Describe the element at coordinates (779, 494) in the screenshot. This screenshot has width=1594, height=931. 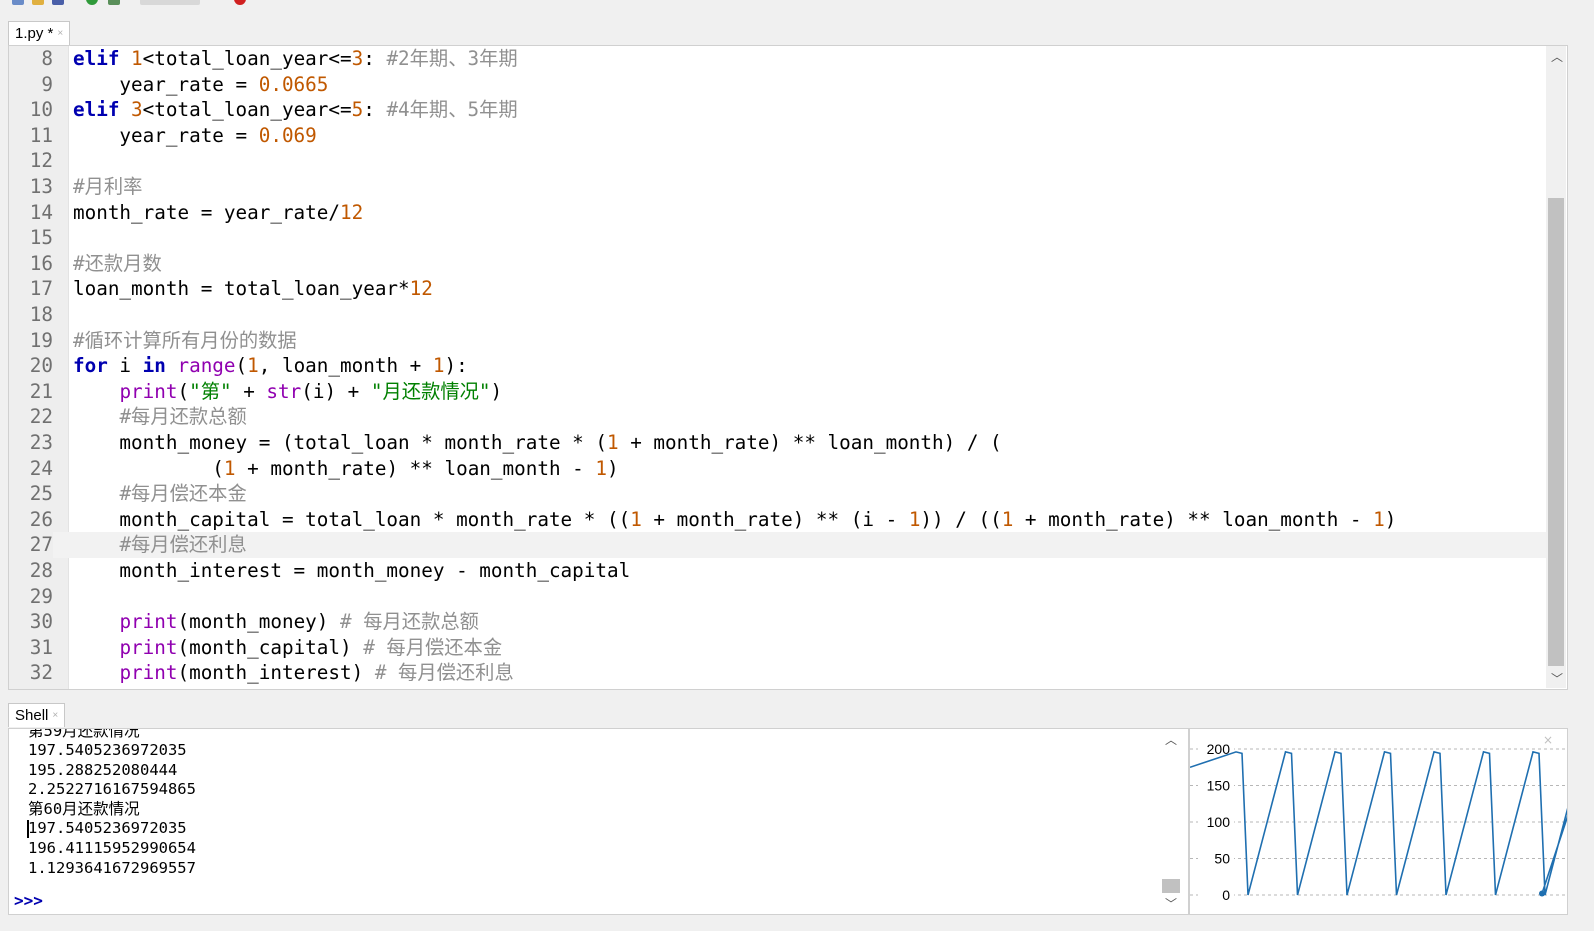
I see `code-line: 25 #每月偿还本金` at that location.